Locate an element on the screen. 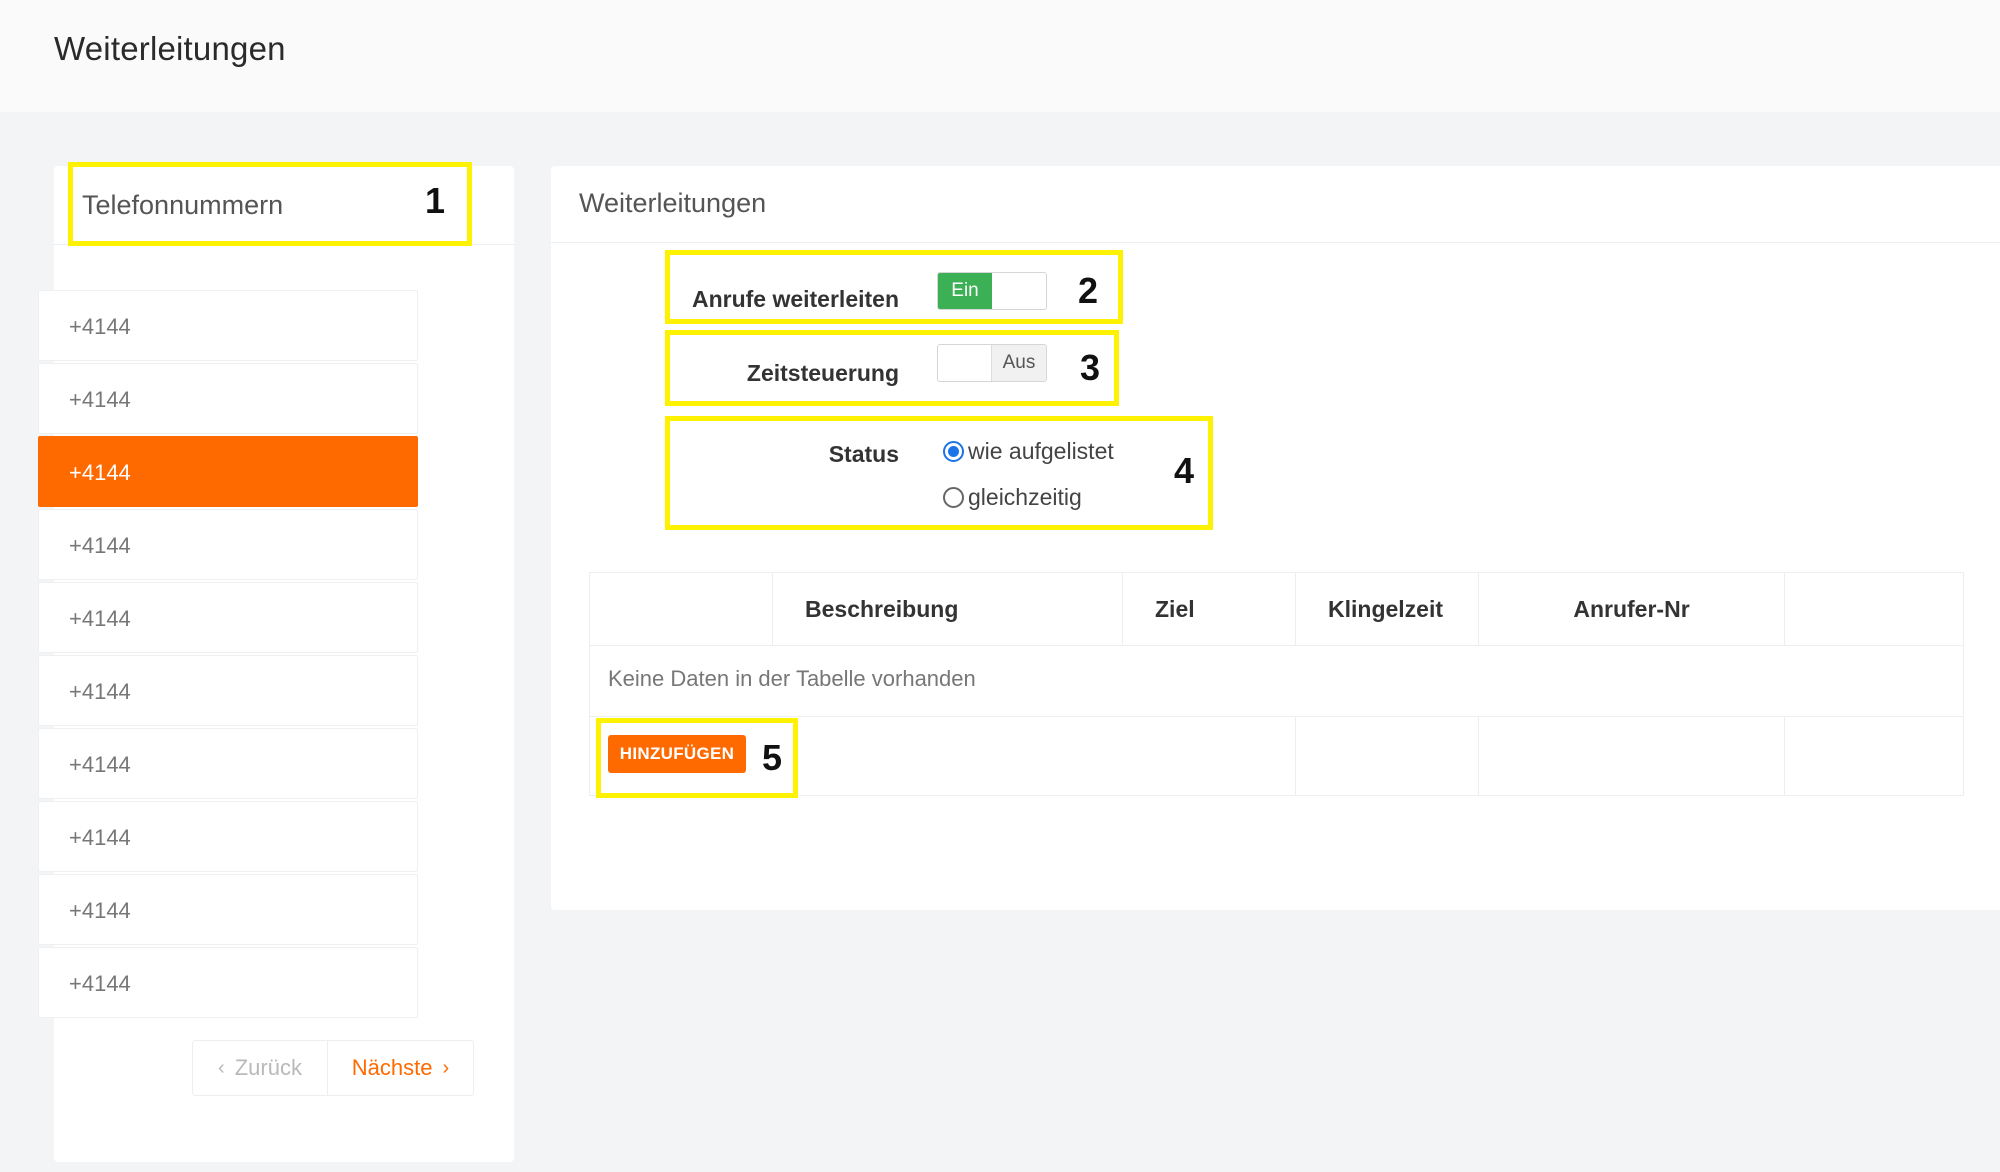 This screenshot has width=2000, height=1172. chevron-right-icon: › is located at coordinates (446, 1068).